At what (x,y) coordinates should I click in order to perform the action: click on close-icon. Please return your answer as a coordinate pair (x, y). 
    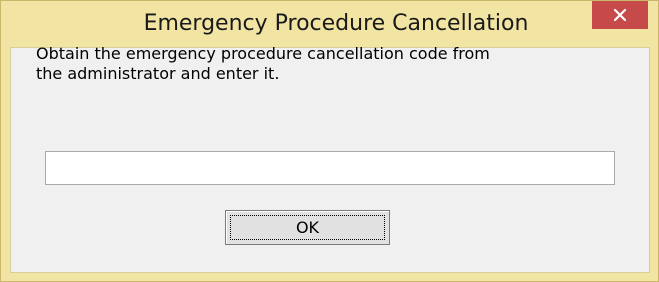
    Looking at the image, I should click on (620, 15).